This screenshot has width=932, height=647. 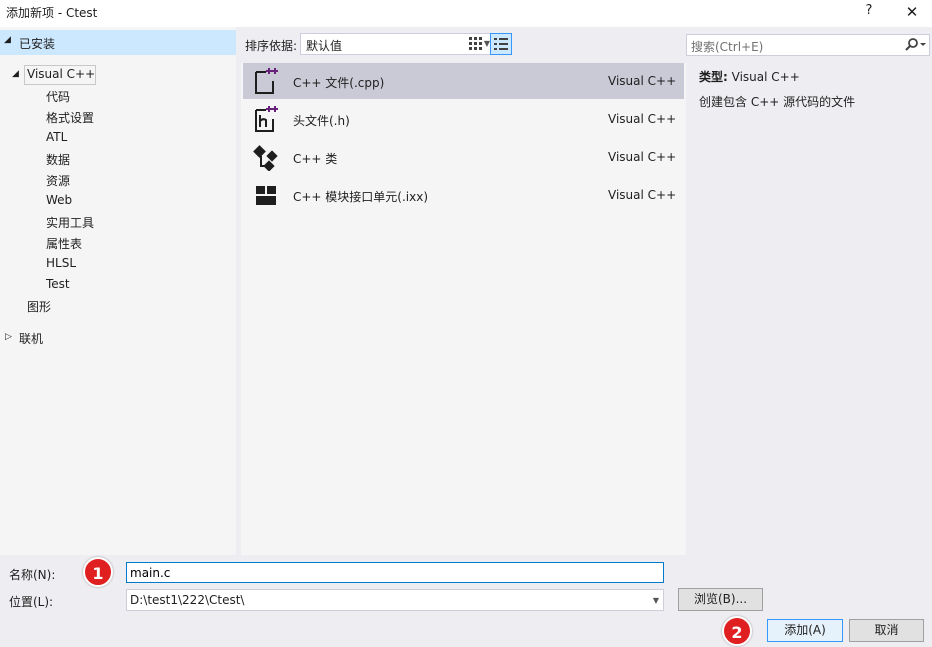 I want to click on chevron-down-icon: ▼, so click(x=656, y=600).